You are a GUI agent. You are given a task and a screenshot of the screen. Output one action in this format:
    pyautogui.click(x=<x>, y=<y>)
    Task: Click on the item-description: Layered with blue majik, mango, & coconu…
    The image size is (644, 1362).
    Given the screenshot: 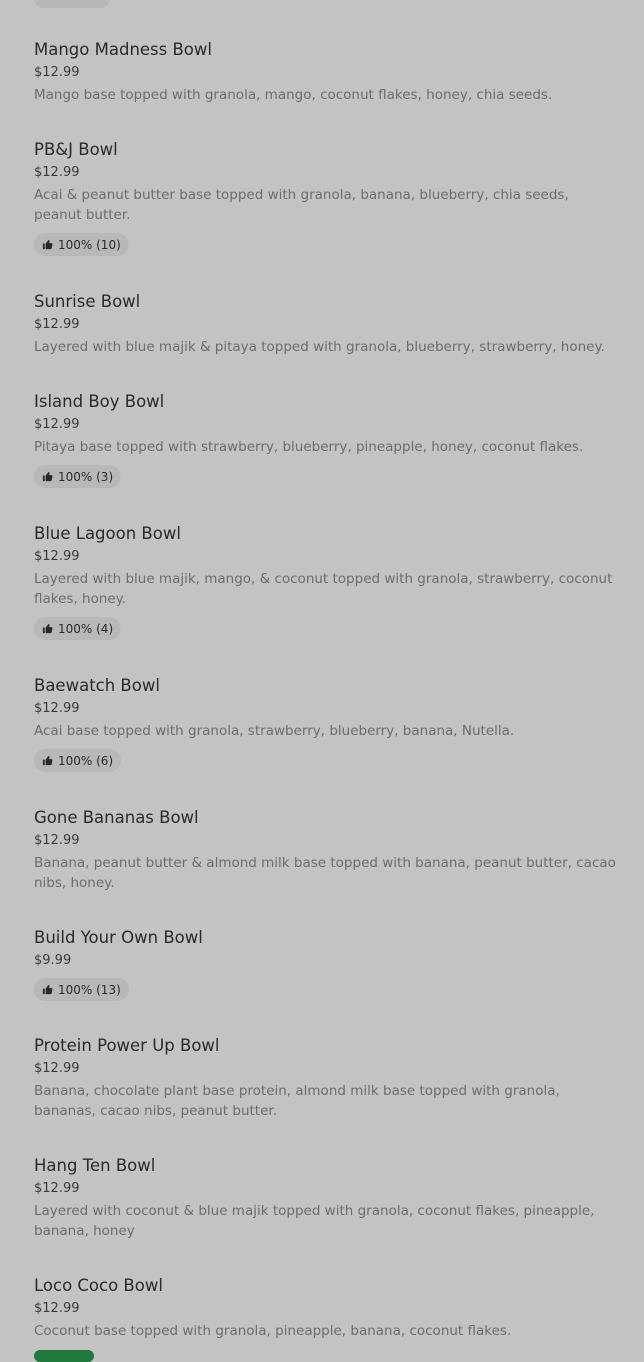 What is the action you would take?
    pyautogui.click(x=323, y=589)
    